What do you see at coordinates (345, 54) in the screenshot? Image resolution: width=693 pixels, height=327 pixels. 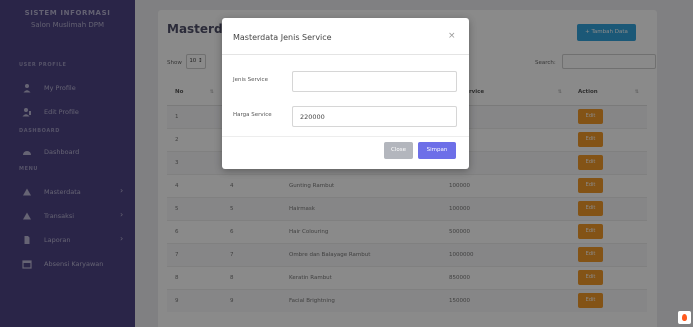 I see `modal-header-divider` at bounding box center [345, 54].